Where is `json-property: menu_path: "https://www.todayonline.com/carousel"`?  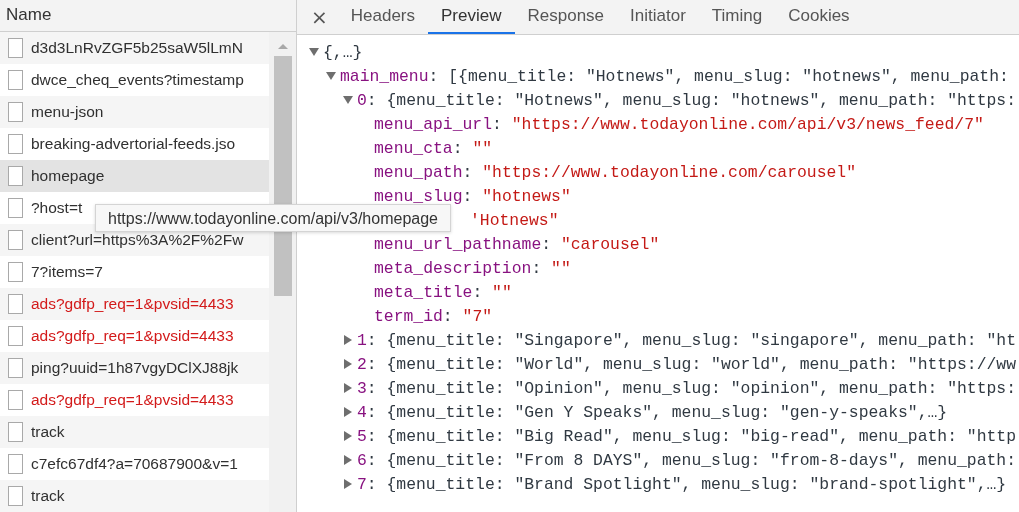 json-property: menu_path: "https://www.todayonline.com/carousel" is located at coordinates (615, 172).